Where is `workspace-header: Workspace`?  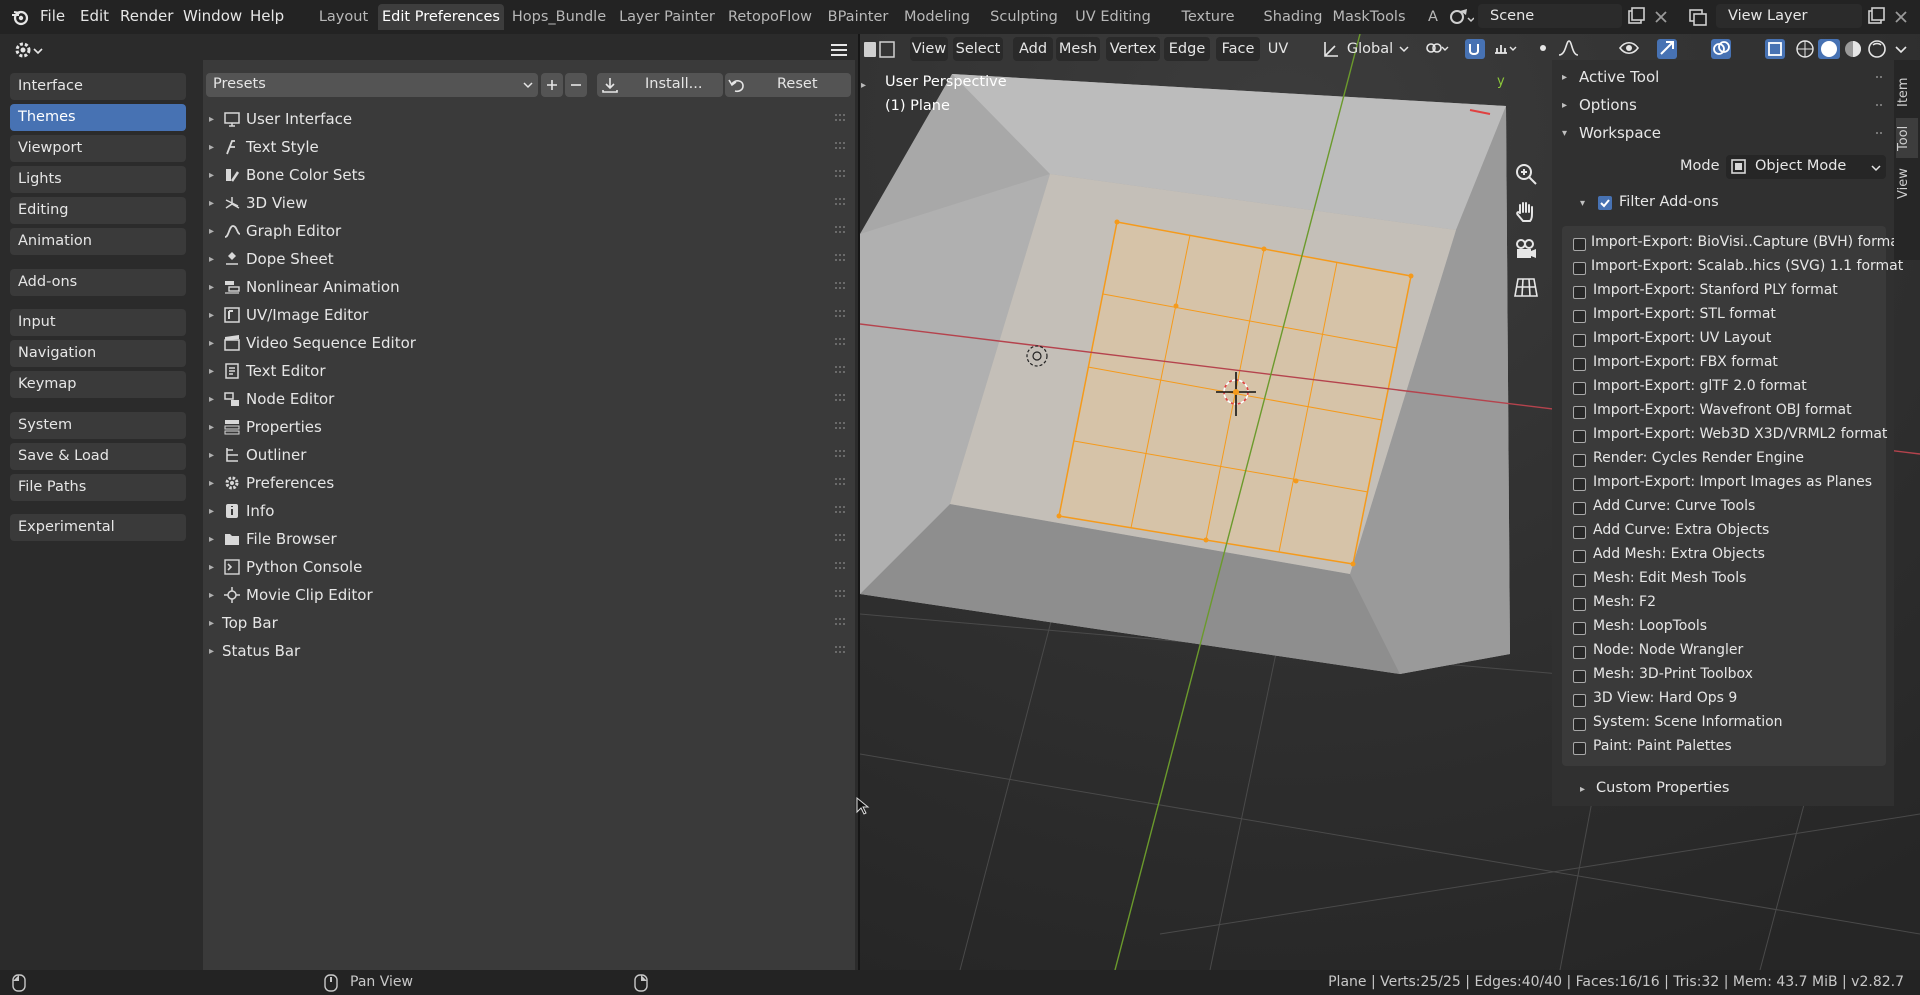
workspace-header: Workspace is located at coordinates (1620, 133).